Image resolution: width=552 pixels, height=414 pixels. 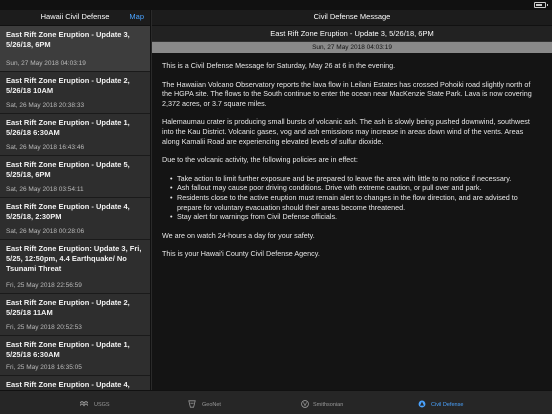 I want to click on geonet-icon, so click(x=192, y=404).